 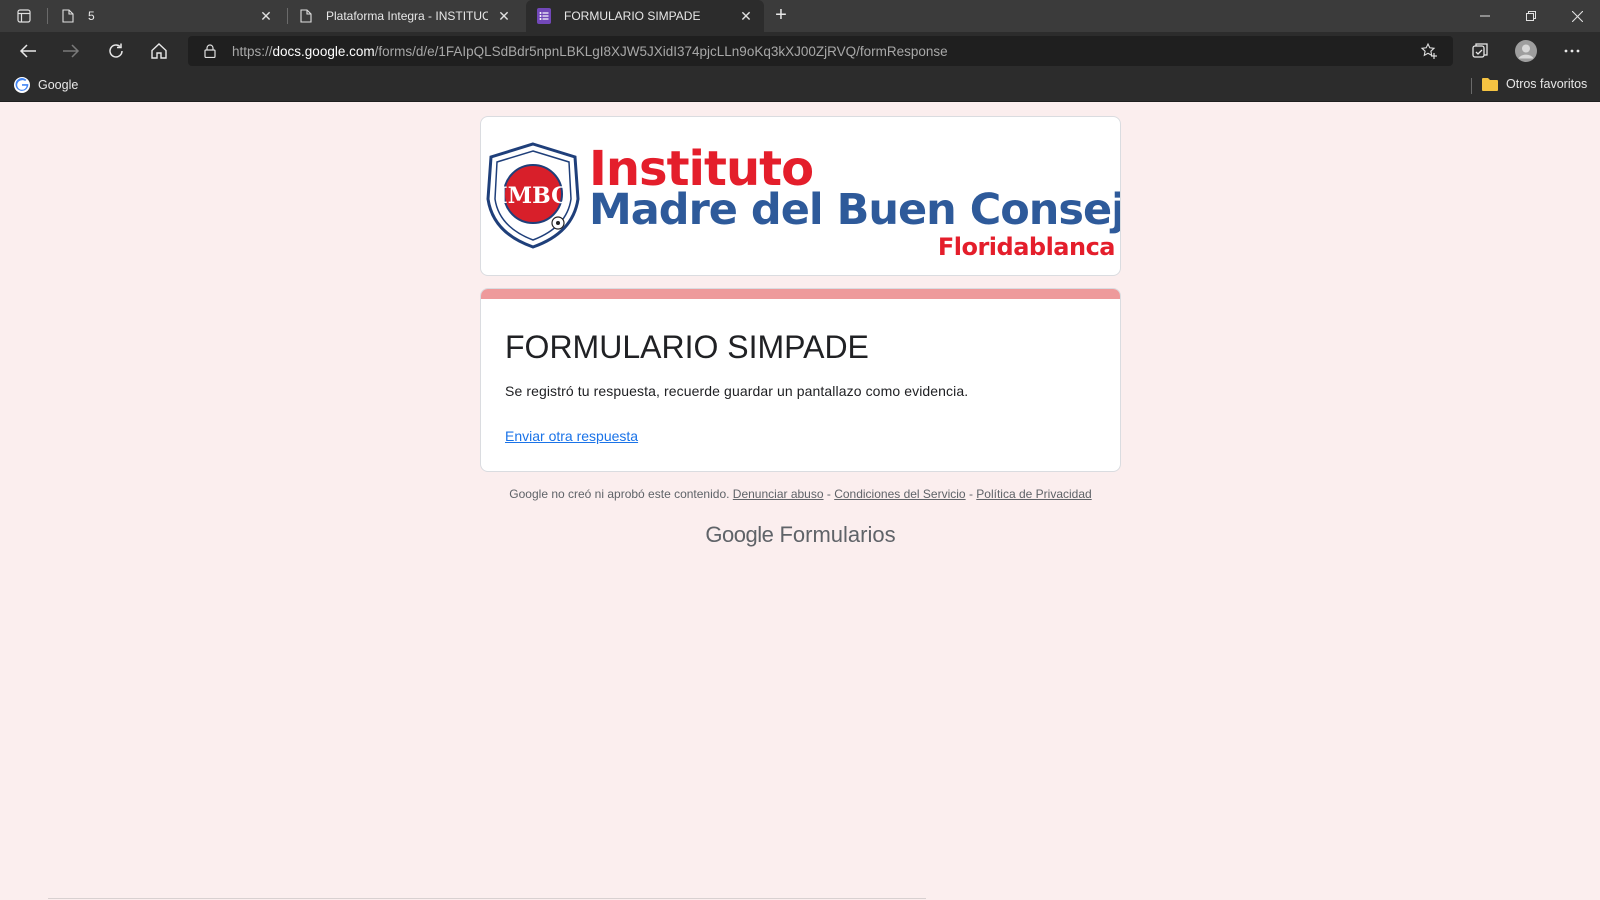 What do you see at coordinates (116, 51) in the screenshot?
I see `reload-icon` at bounding box center [116, 51].